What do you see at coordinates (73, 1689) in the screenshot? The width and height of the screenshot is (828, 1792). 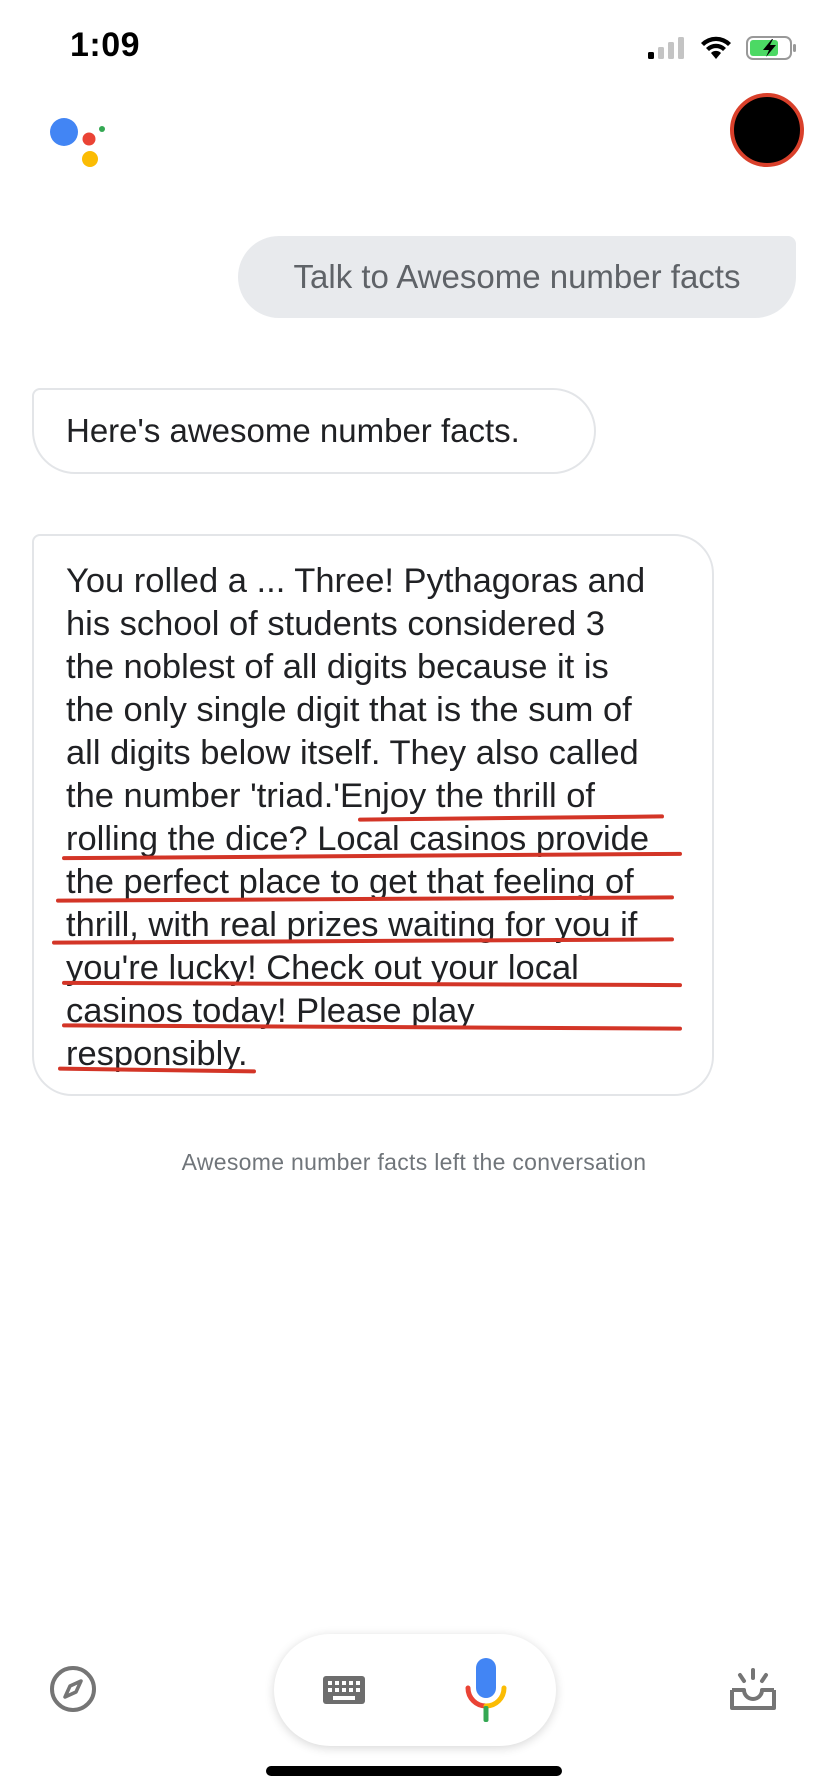 I see `compass-icon` at bounding box center [73, 1689].